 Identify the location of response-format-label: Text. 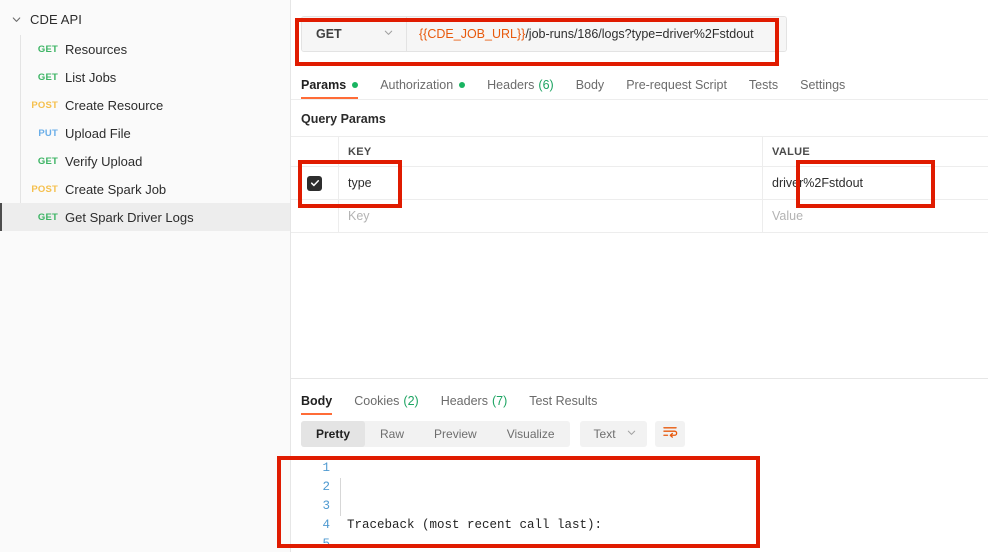
(604, 434).